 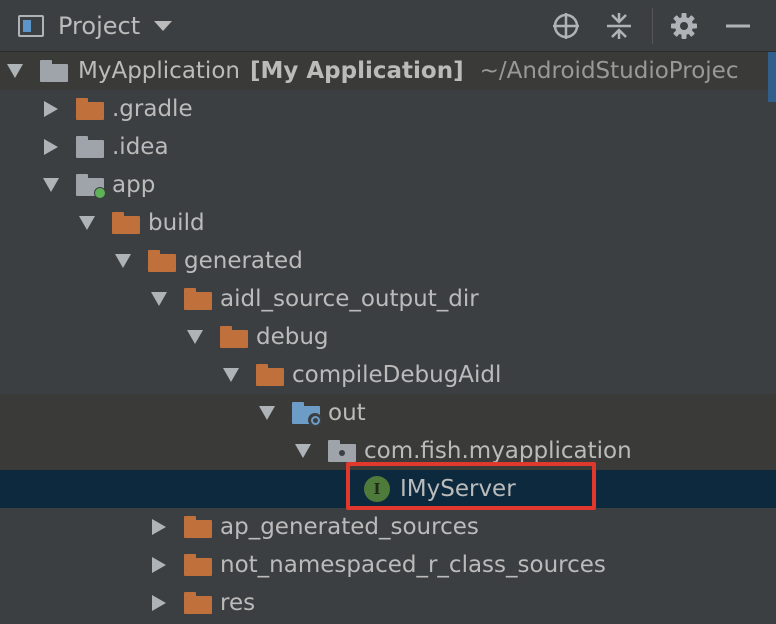 What do you see at coordinates (388, 147) in the screenshot?
I see `tree-row-idea: .idea` at bounding box center [388, 147].